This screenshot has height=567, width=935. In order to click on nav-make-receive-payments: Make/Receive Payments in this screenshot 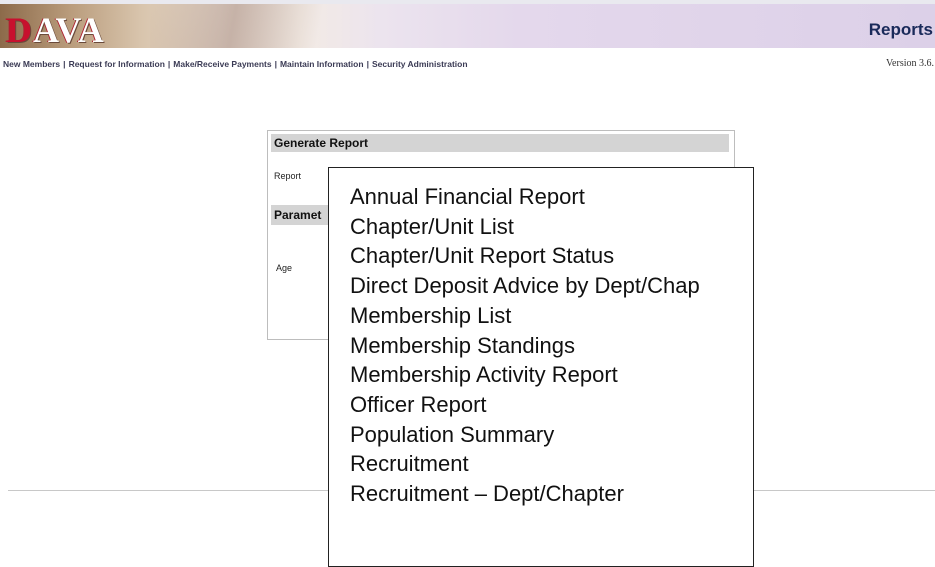, I will do `click(222, 64)`.